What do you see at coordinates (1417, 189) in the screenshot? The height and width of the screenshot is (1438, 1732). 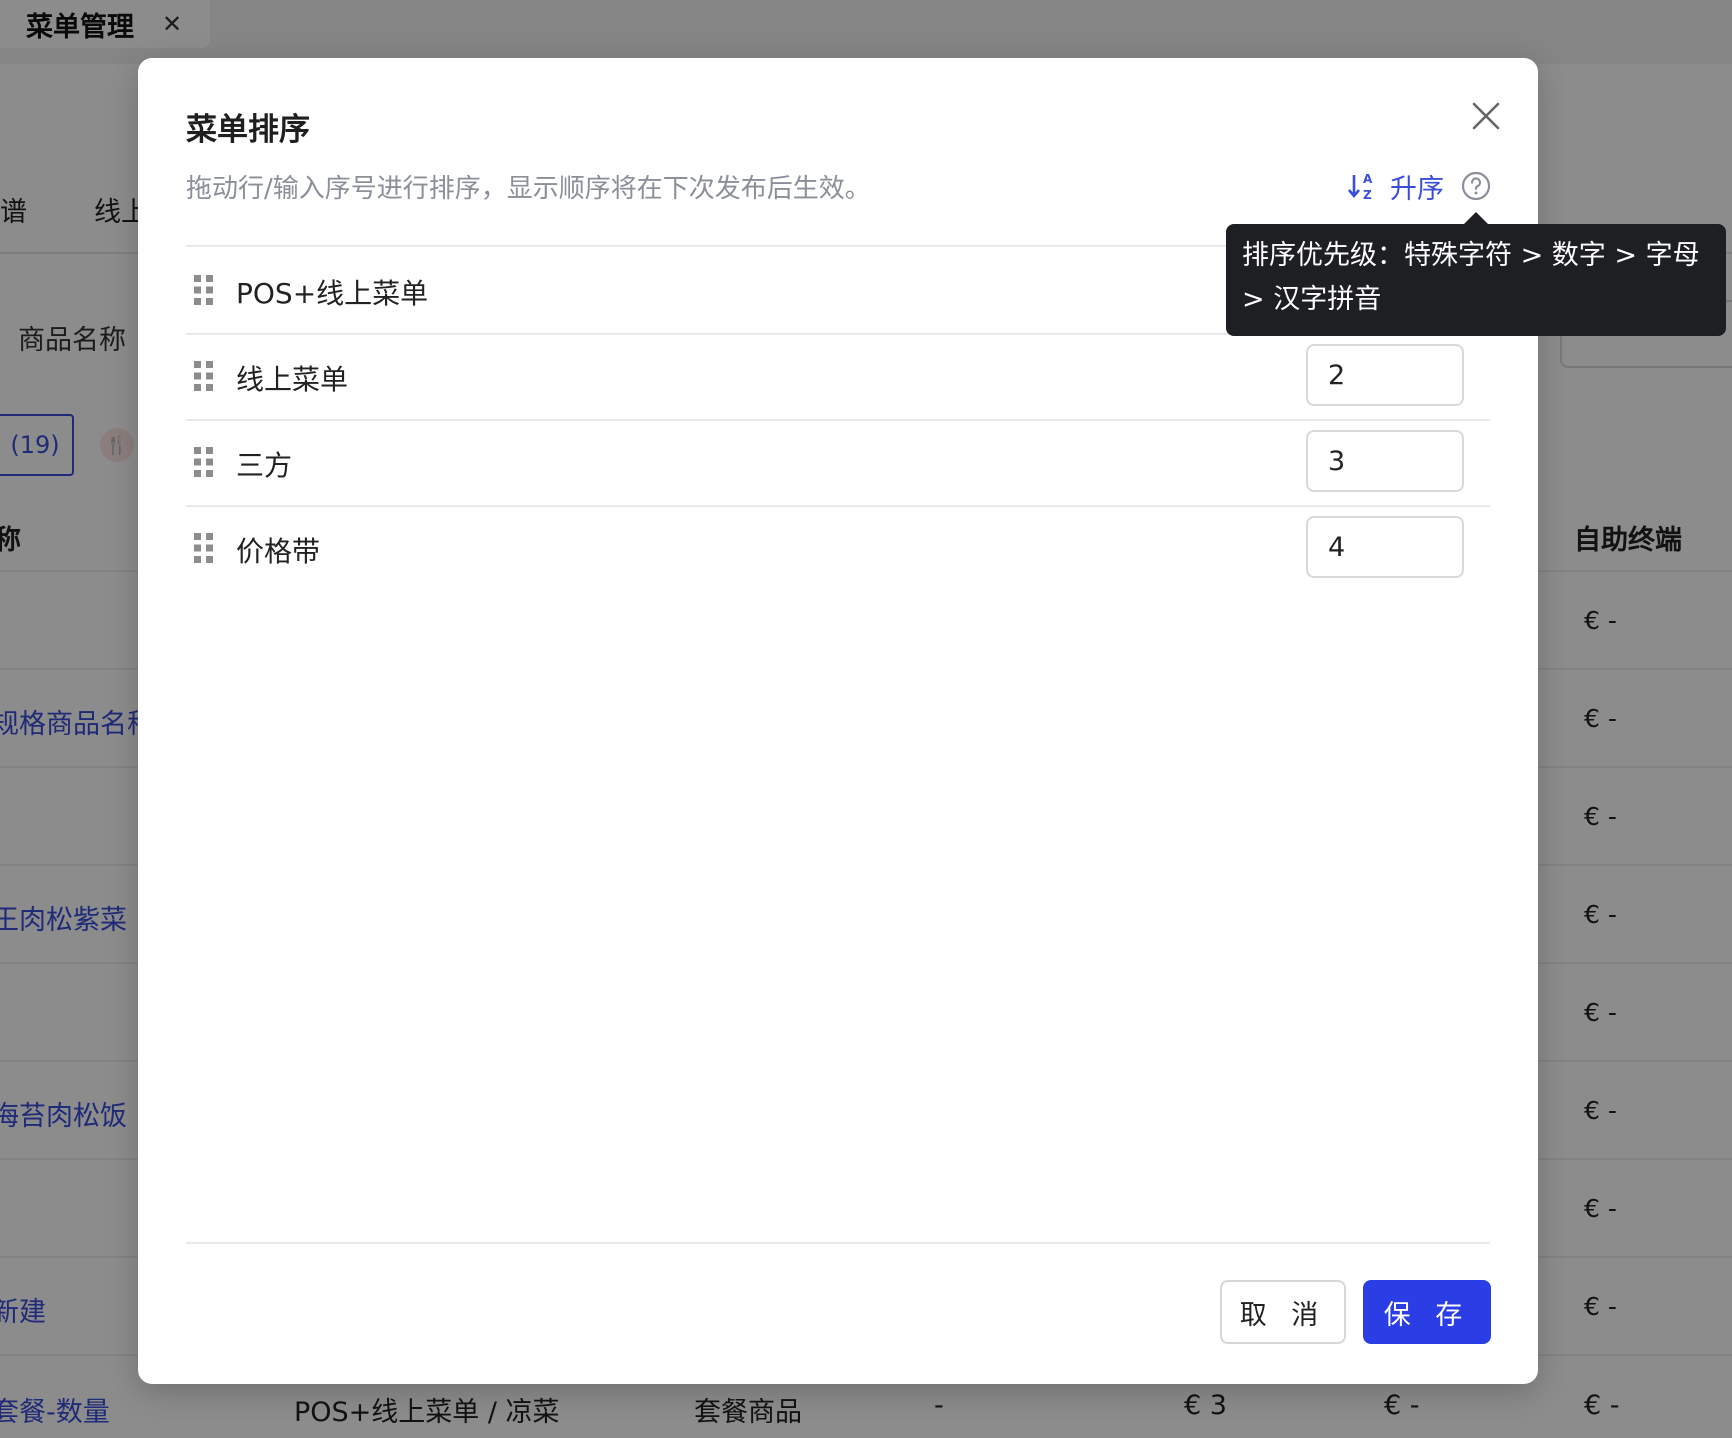 I see `sort-label: 升序` at bounding box center [1417, 189].